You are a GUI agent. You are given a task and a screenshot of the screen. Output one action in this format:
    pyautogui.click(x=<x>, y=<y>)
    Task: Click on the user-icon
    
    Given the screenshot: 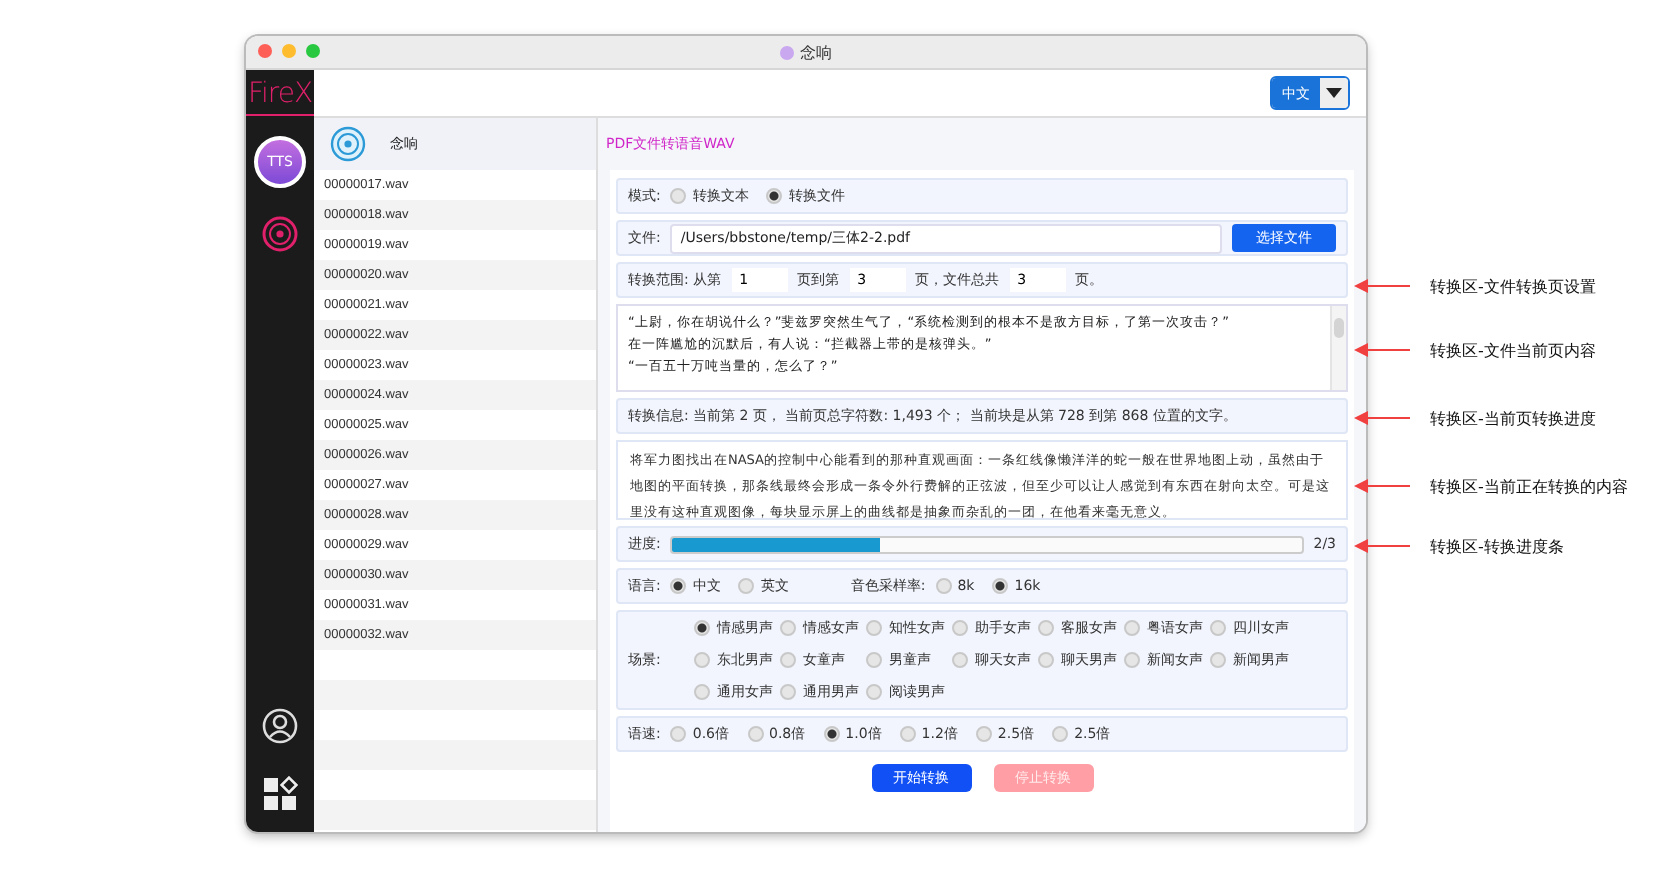 What is the action you would take?
    pyautogui.click(x=280, y=726)
    